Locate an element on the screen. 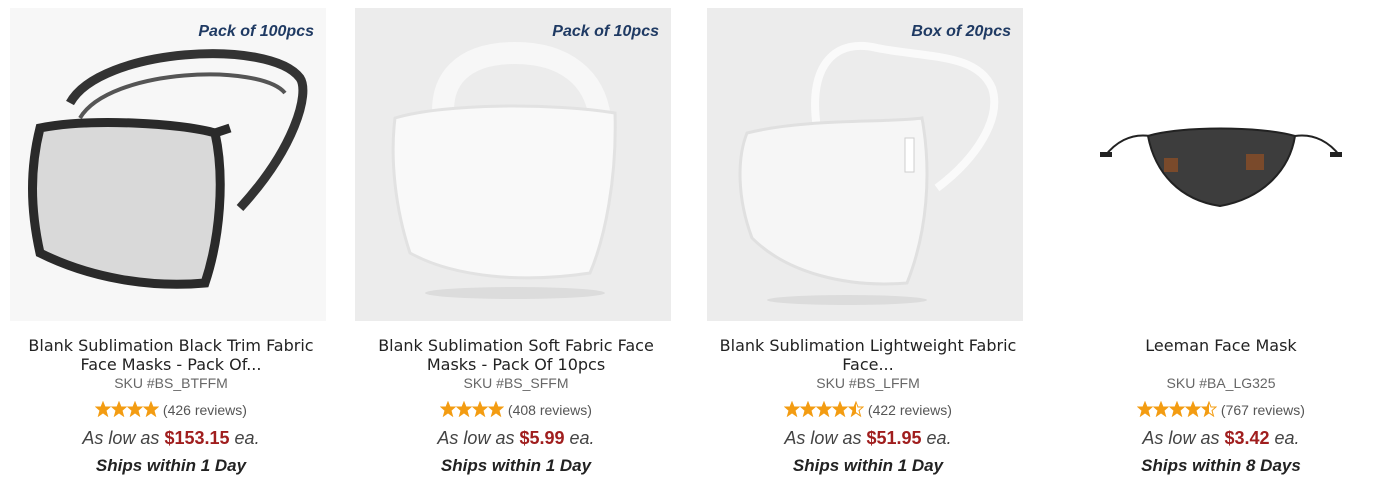  rating: (426 reviews) is located at coordinates (171, 410).